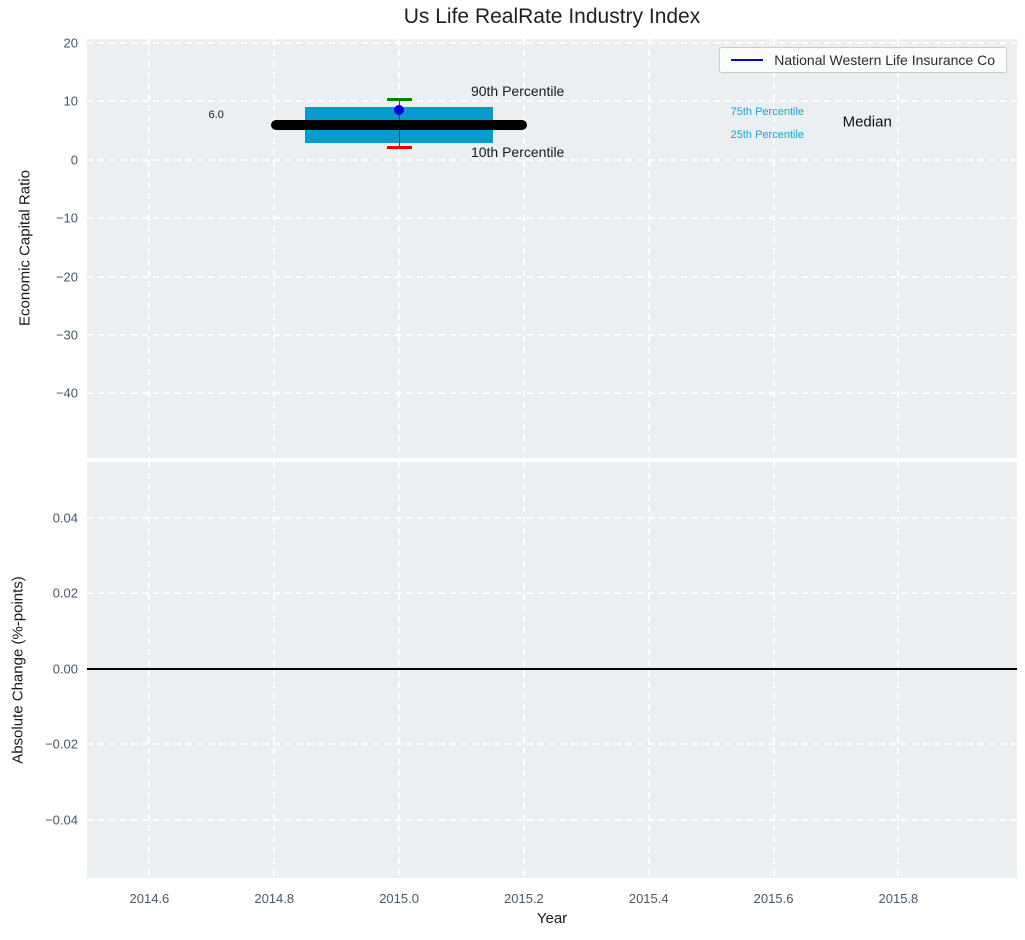  I want to click on median-label: Median, so click(867, 122).